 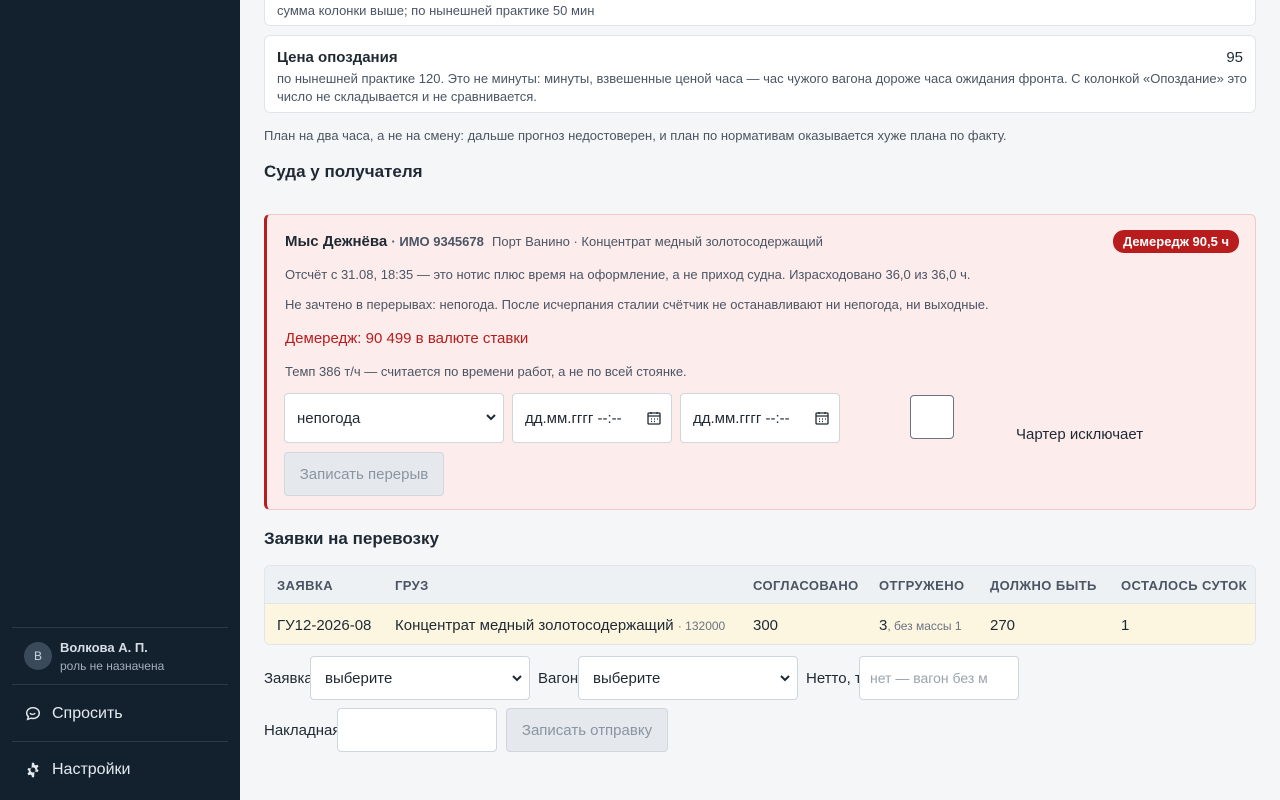 What do you see at coordinates (343, 171) in the screenshot?
I see `vessels-section-title: Суда у получателя` at bounding box center [343, 171].